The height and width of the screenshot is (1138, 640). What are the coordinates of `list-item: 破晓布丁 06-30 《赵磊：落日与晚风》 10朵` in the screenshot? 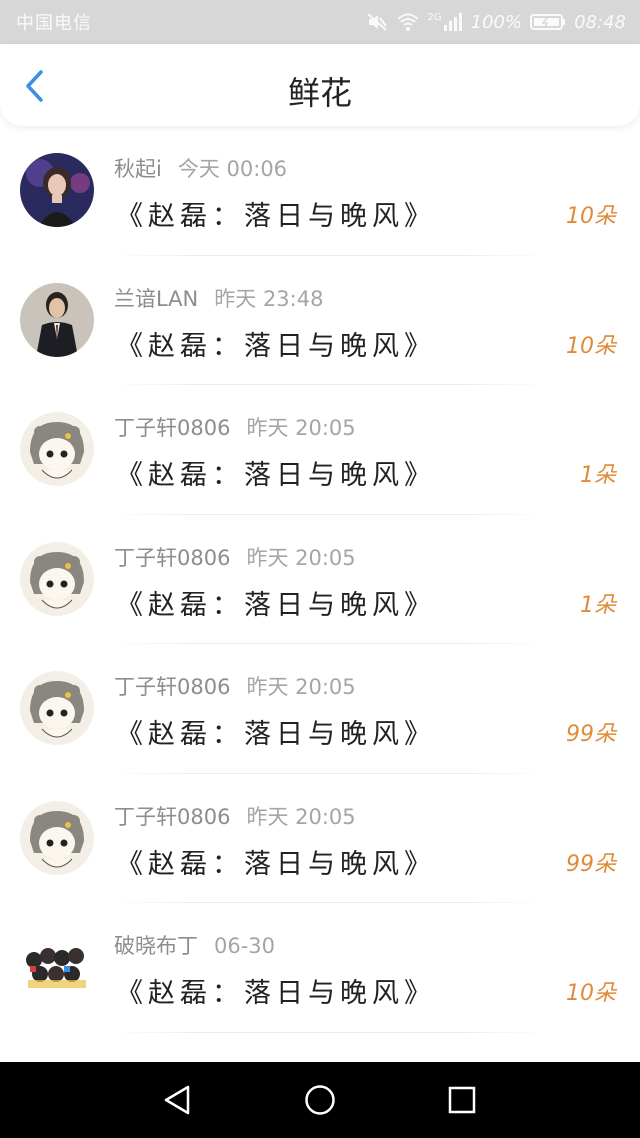 It's located at (320, 968).